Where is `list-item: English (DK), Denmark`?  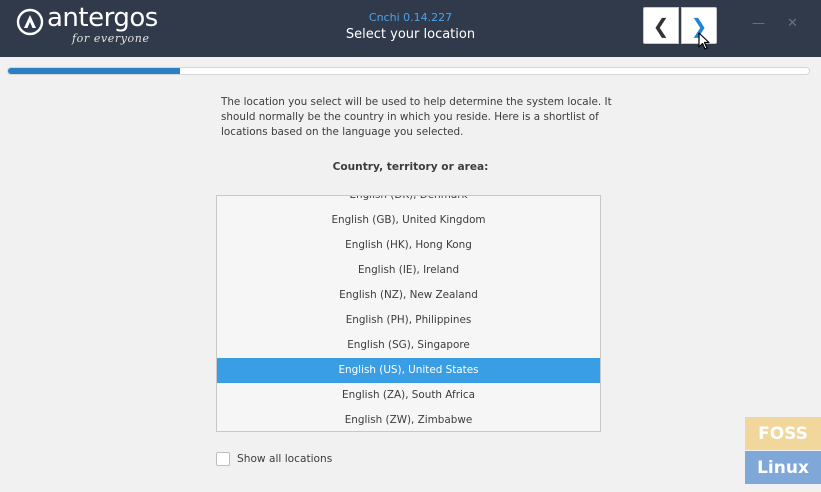 list-item: English (DK), Denmark is located at coordinates (408, 202).